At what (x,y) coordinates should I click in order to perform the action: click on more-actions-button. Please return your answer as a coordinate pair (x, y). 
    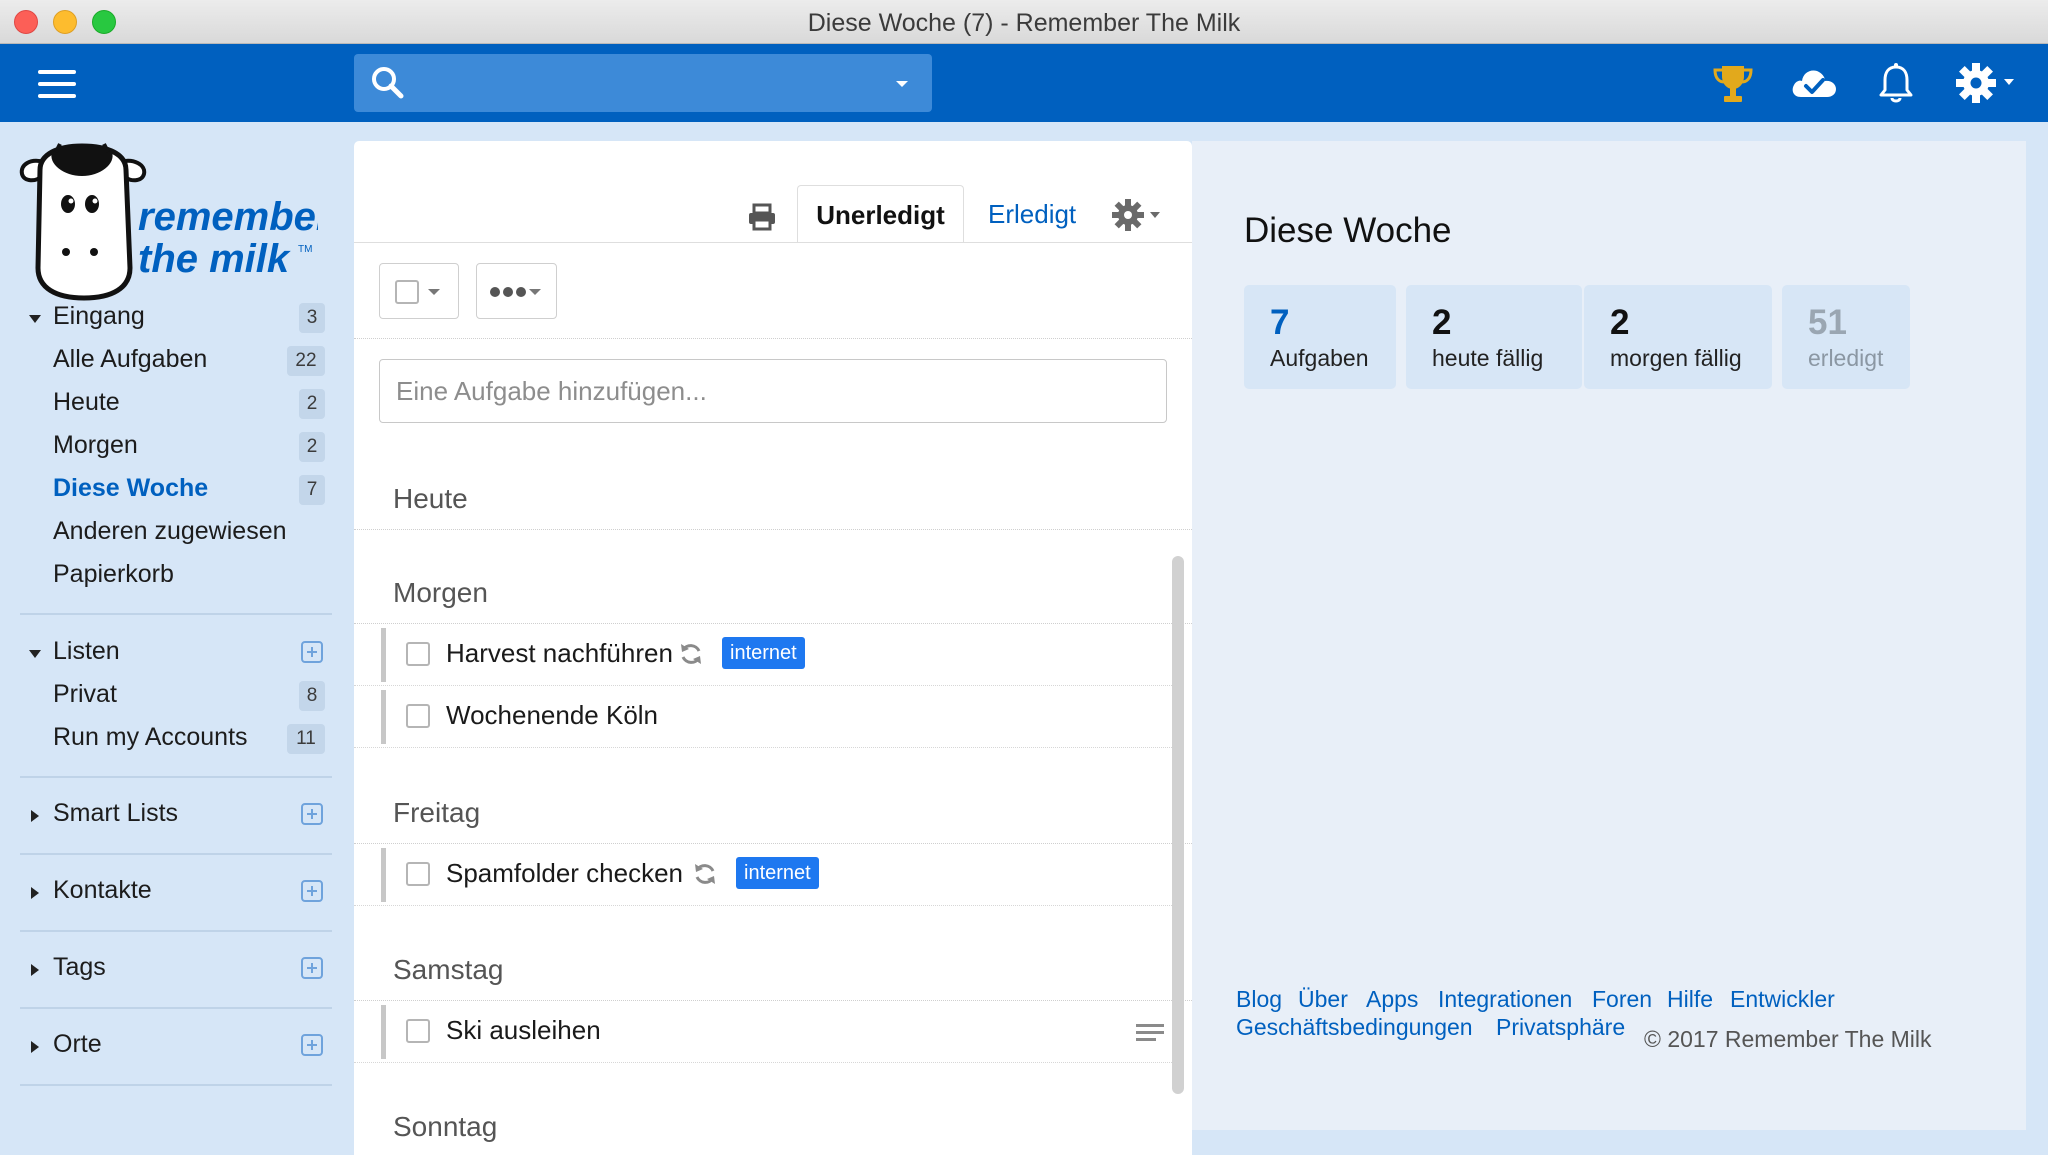
    Looking at the image, I should click on (516, 291).